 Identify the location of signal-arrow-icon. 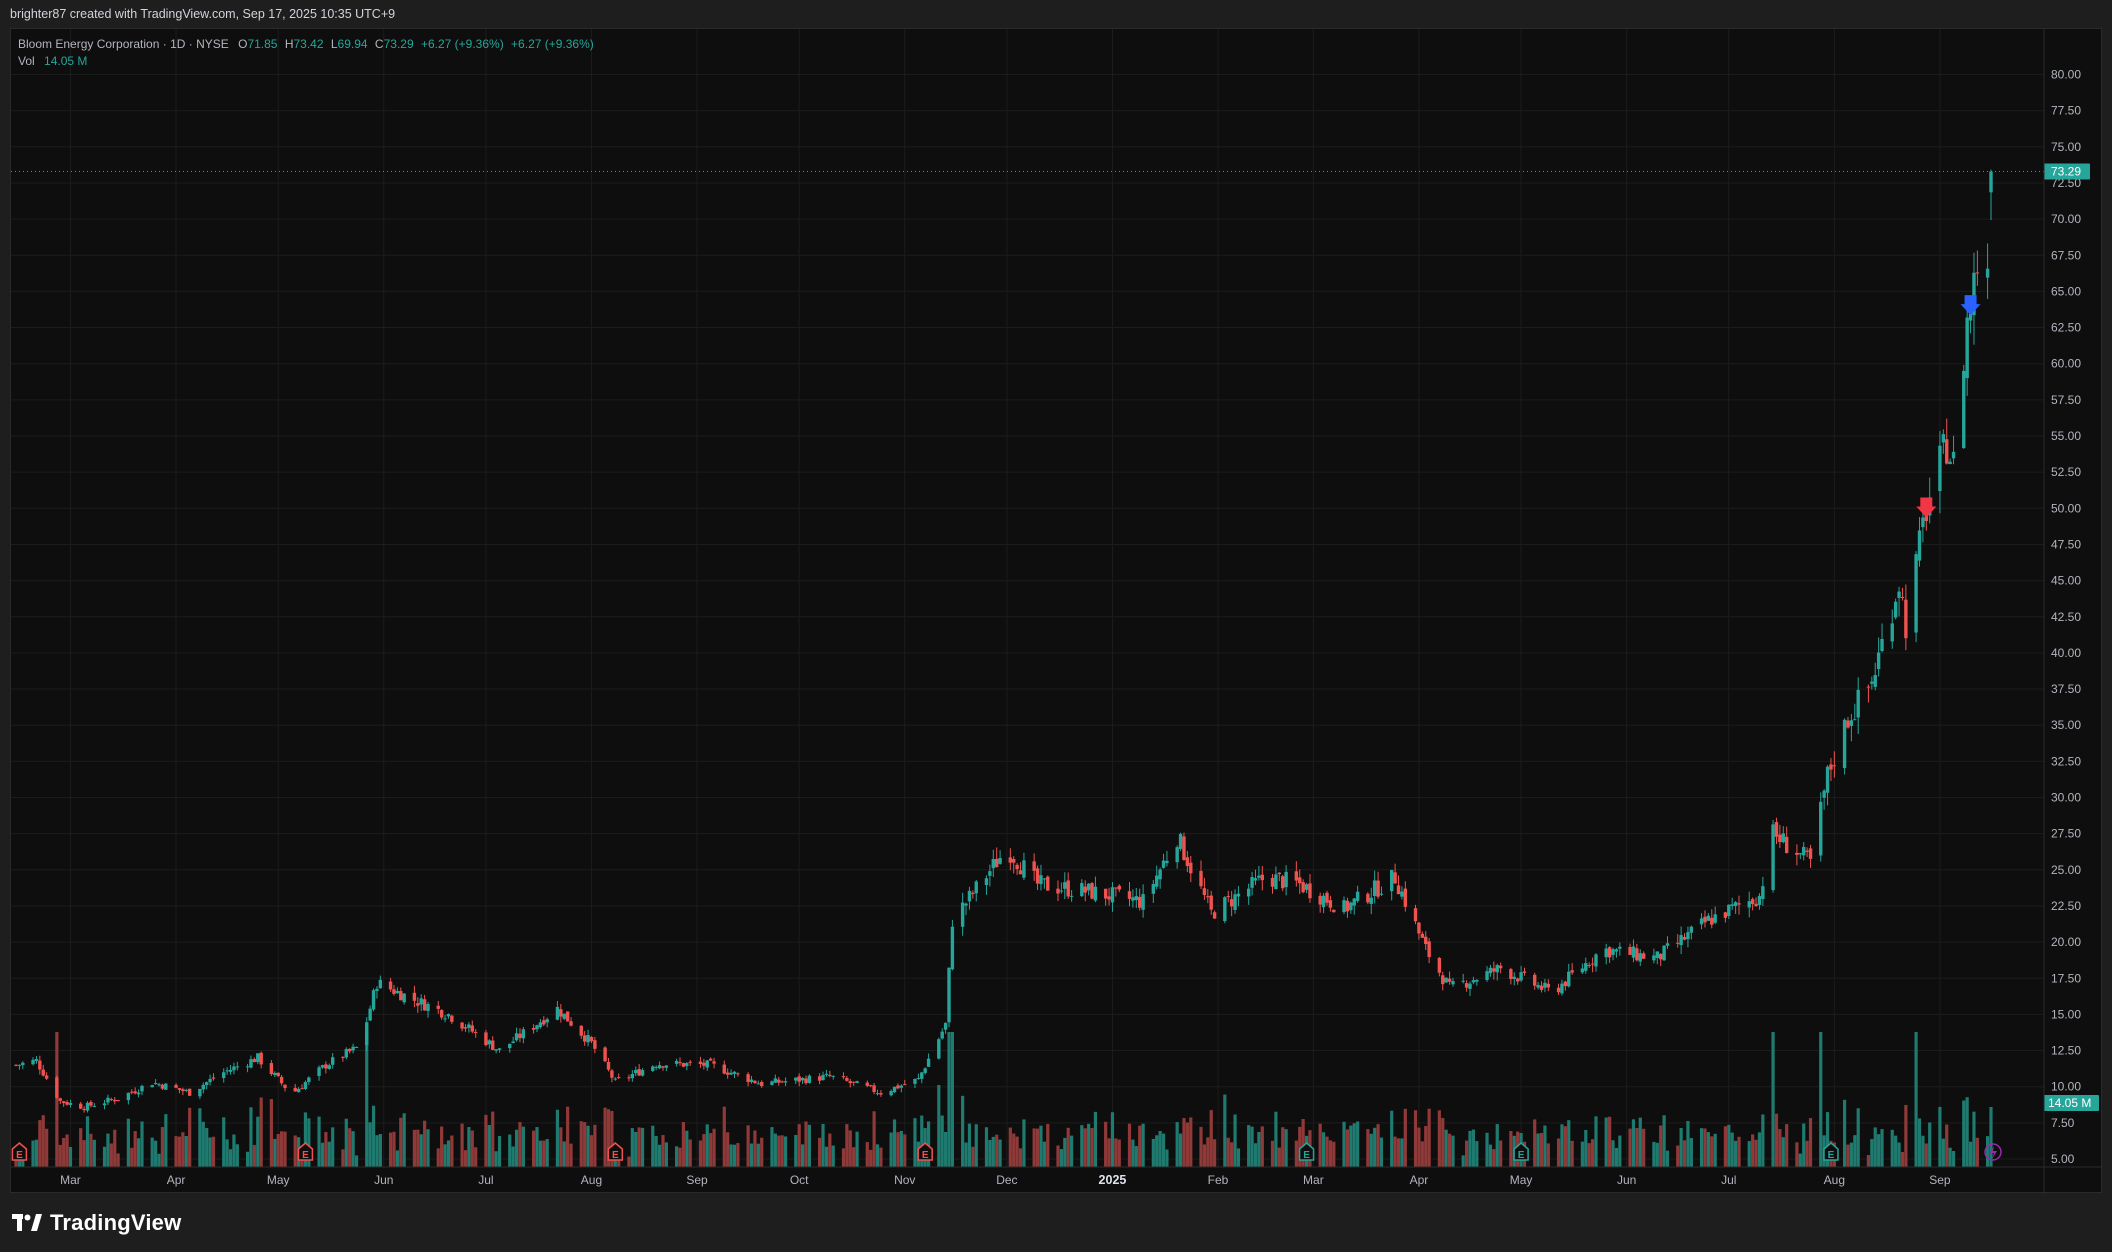
(1926, 507).